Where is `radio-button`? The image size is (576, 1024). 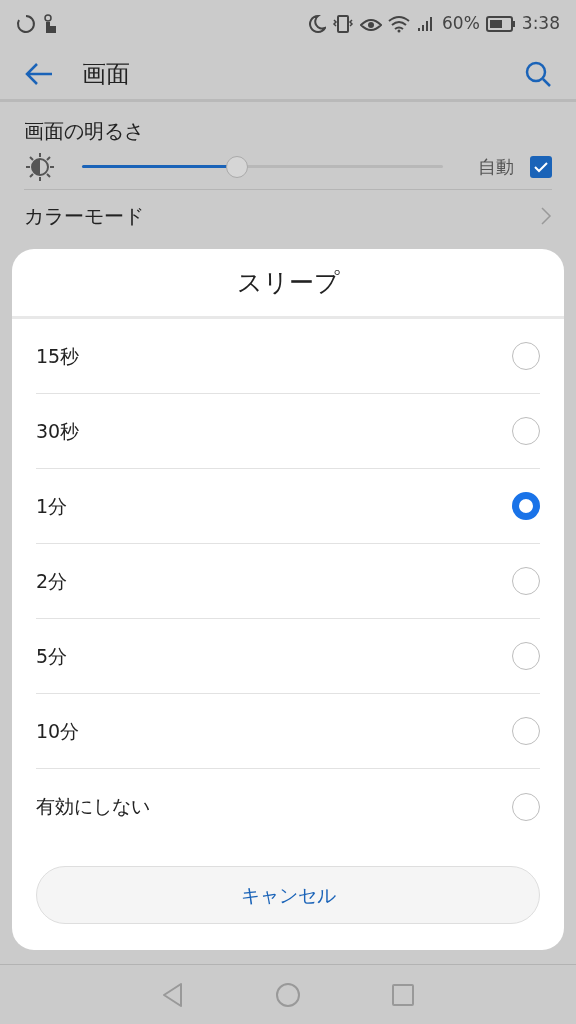
radio-button is located at coordinates (526, 506).